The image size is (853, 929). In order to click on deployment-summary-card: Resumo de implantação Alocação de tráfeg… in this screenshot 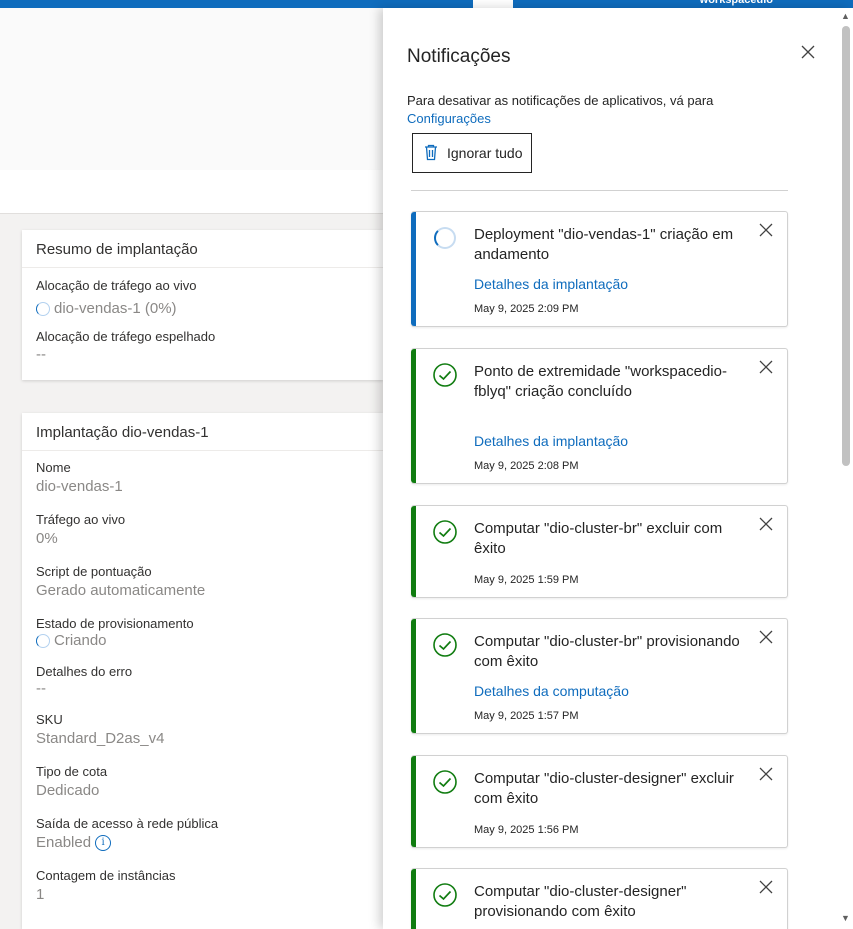, I will do `click(202, 305)`.